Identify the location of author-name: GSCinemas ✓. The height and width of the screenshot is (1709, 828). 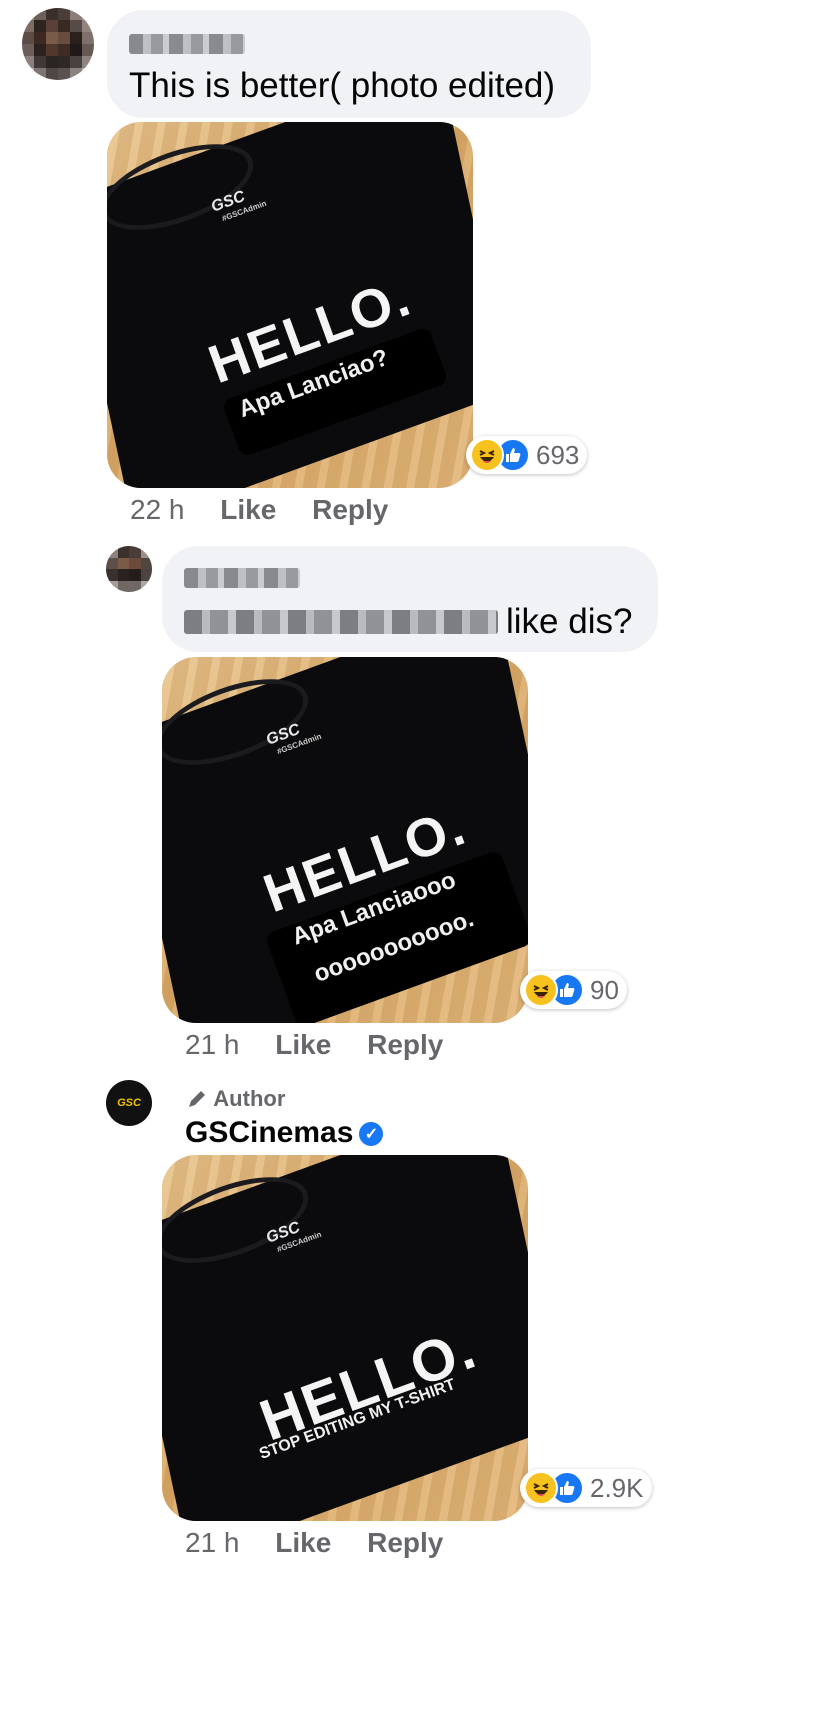
(284, 1133).